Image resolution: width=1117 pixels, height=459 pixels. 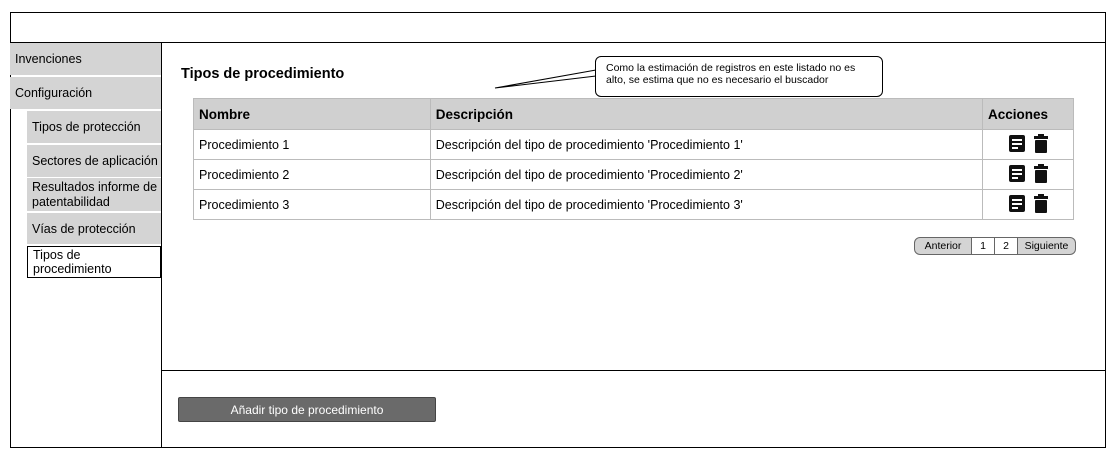 I want to click on sidebar-item-label: Tipos de procedimiento, so click(x=72, y=262).